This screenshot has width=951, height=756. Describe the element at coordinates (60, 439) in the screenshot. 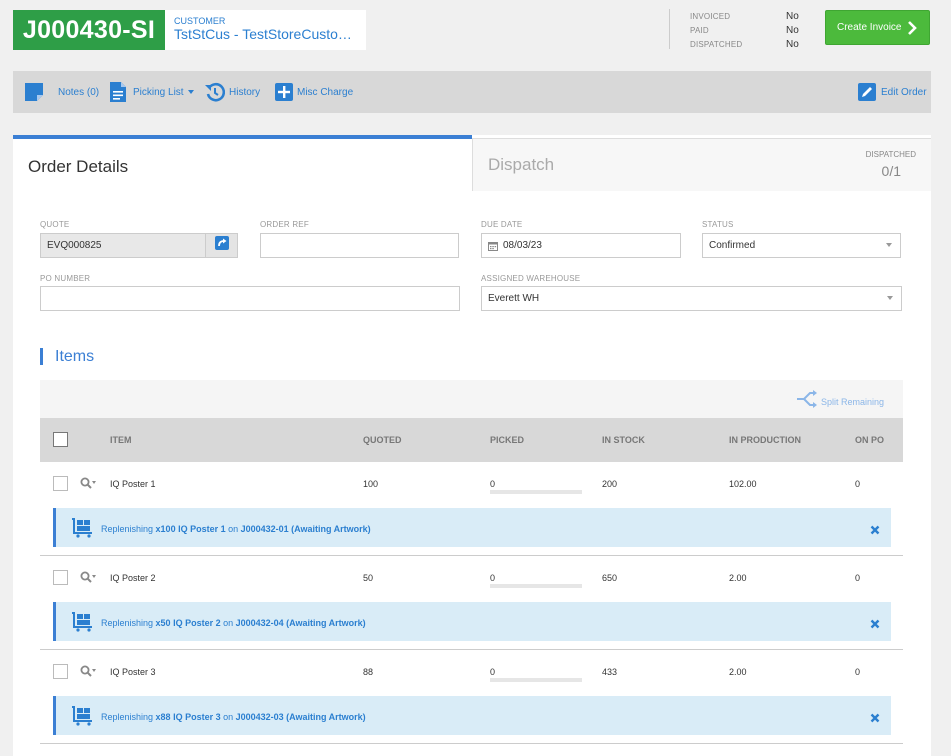

I see `select-all-checkbox` at that location.